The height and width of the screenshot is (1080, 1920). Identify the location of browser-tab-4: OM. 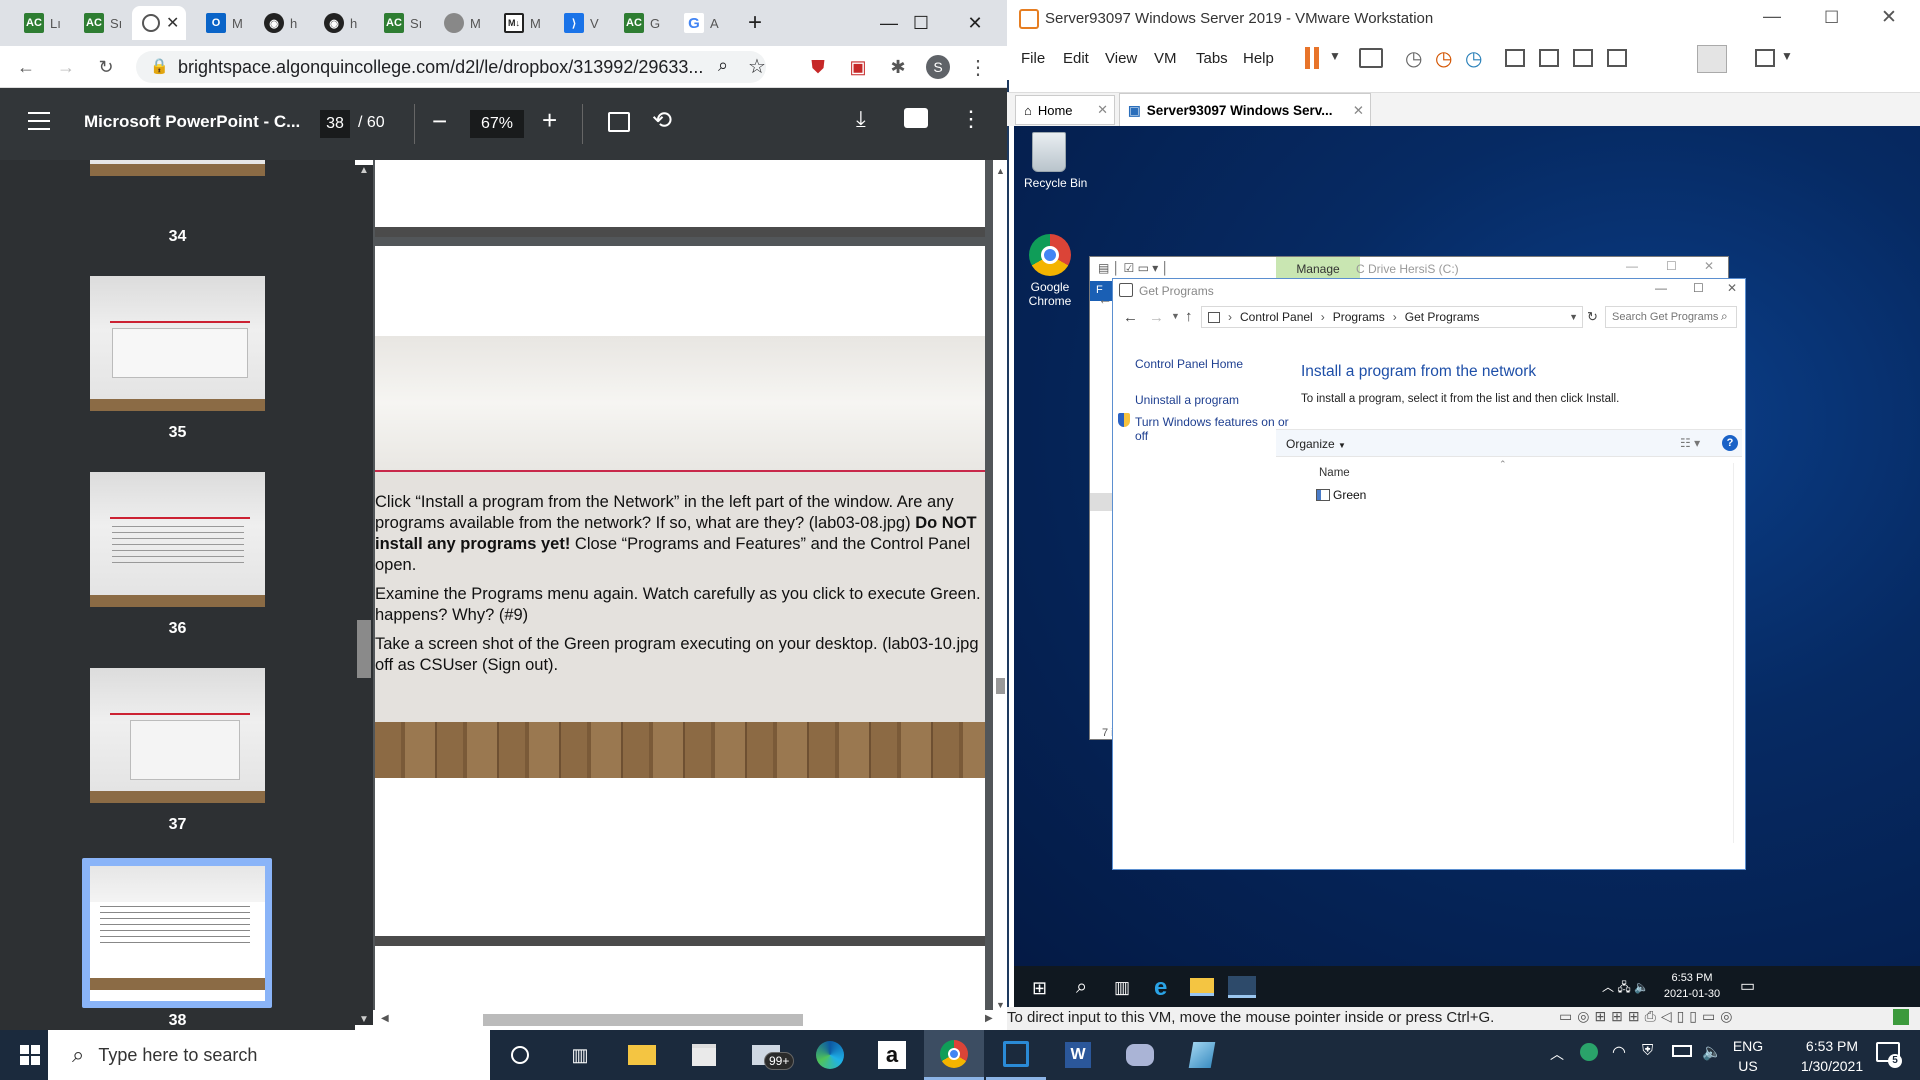
(222, 23).